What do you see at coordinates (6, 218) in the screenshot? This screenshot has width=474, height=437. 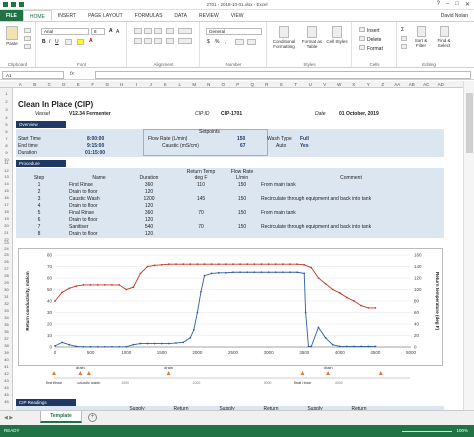 I see `row-header: 19` at bounding box center [6, 218].